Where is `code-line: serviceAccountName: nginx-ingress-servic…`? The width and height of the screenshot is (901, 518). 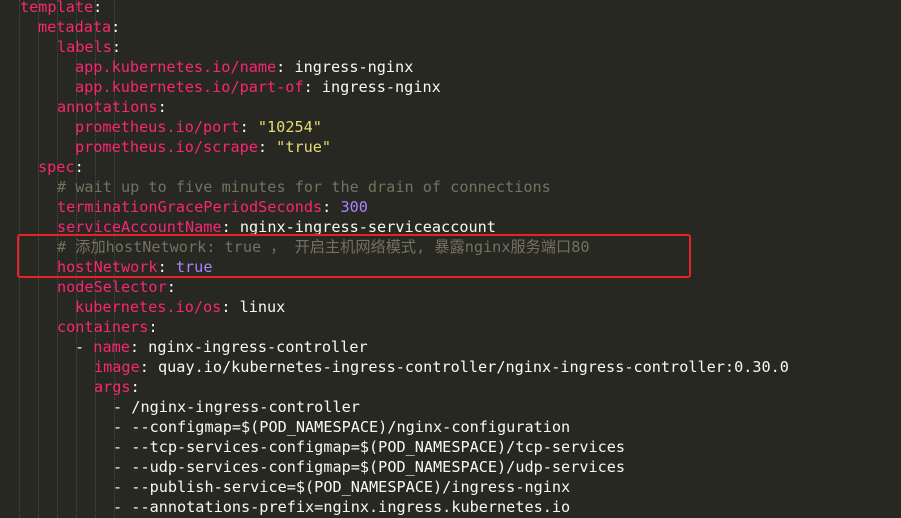
code-line: serviceAccountName: nginx-ingress-servic… is located at coordinates (276, 227).